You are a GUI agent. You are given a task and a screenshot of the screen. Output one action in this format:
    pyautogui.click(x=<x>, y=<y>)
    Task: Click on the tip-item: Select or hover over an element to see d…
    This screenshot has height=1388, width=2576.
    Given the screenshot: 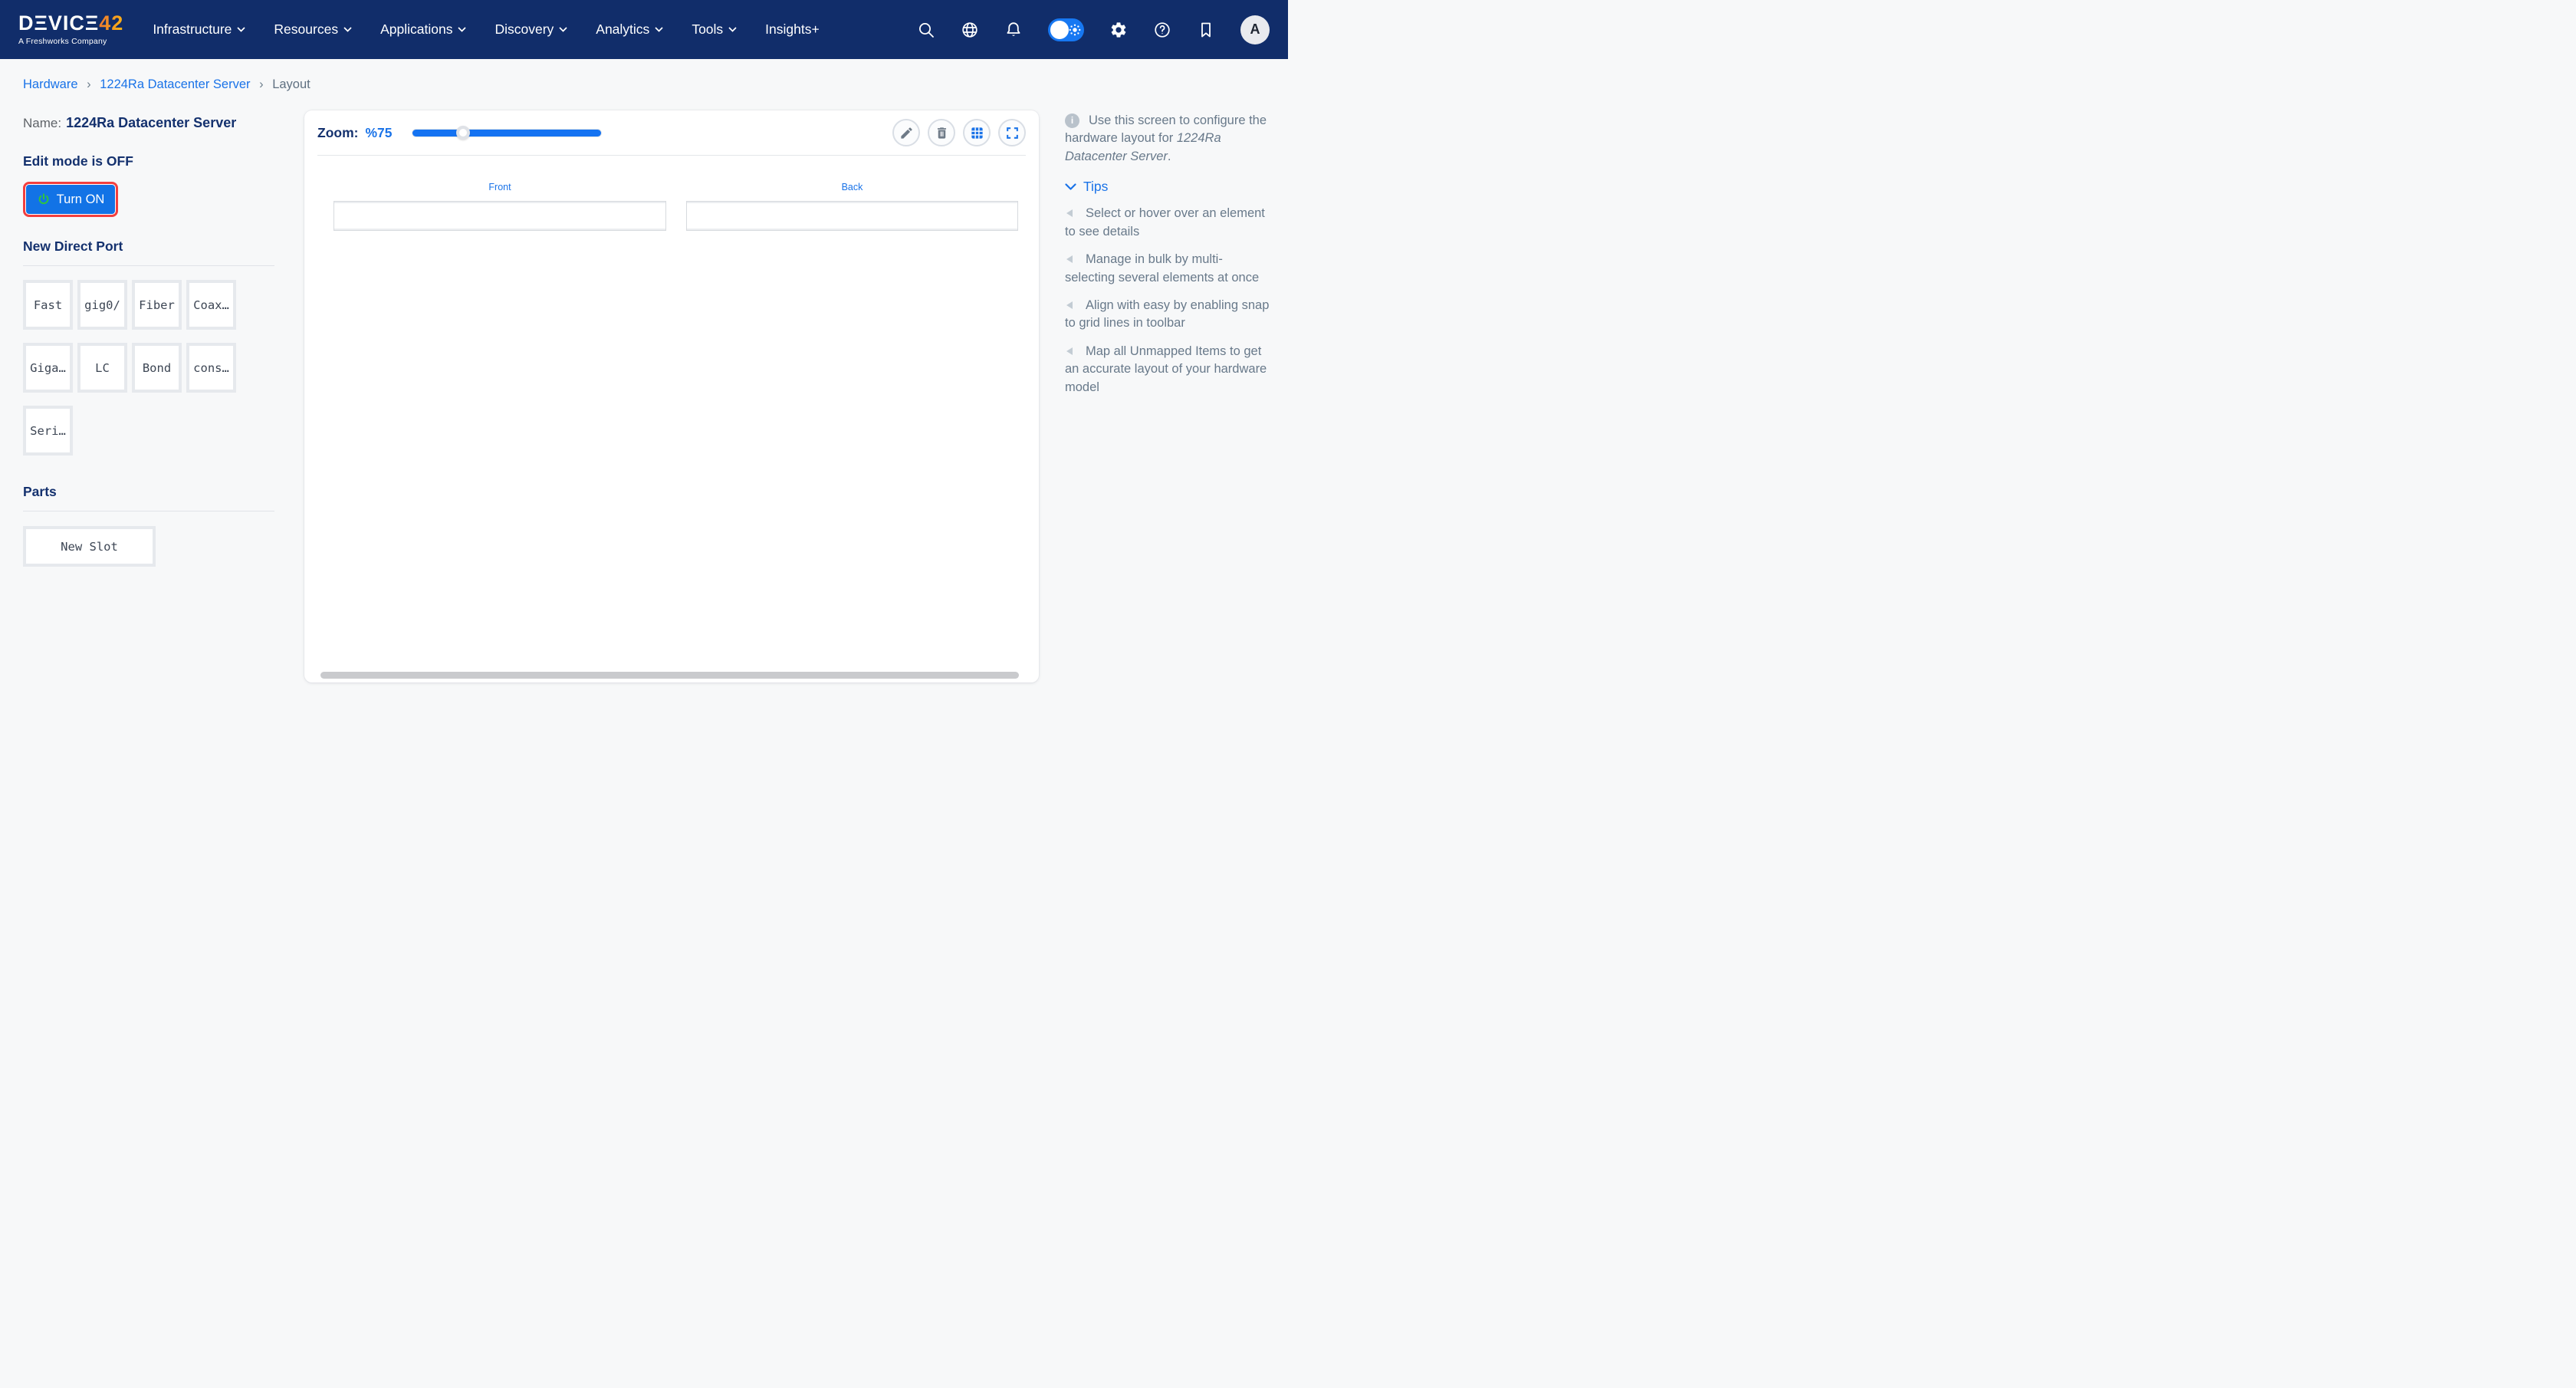 What is the action you would take?
    pyautogui.click(x=1165, y=222)
    